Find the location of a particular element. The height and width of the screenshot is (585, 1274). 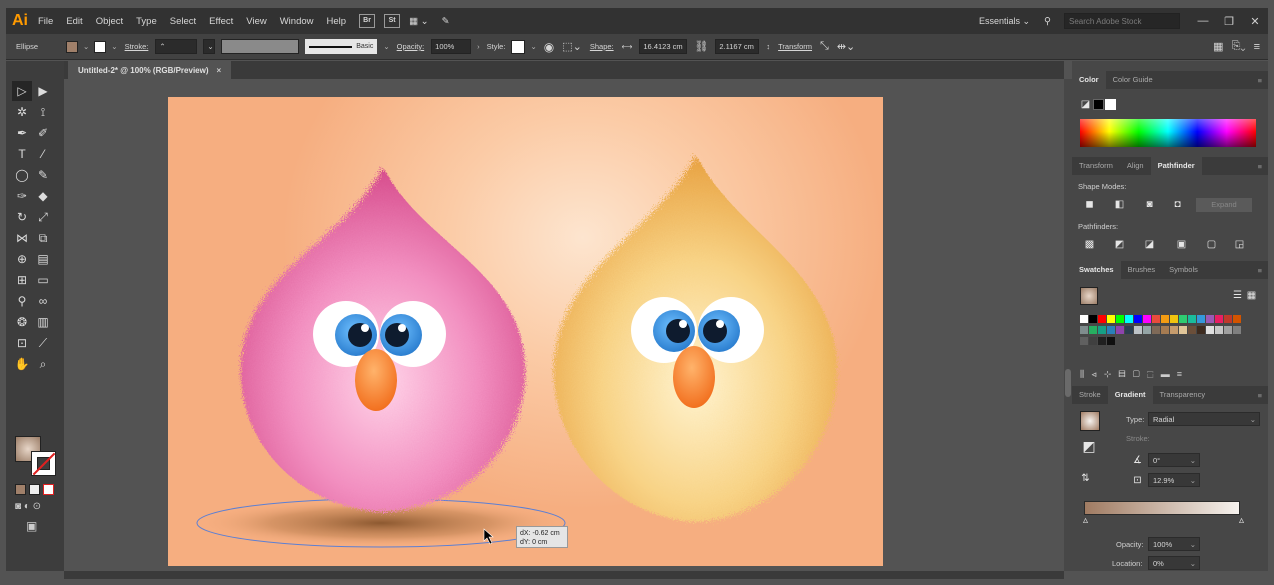

draw-modes-icon: ◙ ◐ ⊙ is located at coordinates (28, 506).